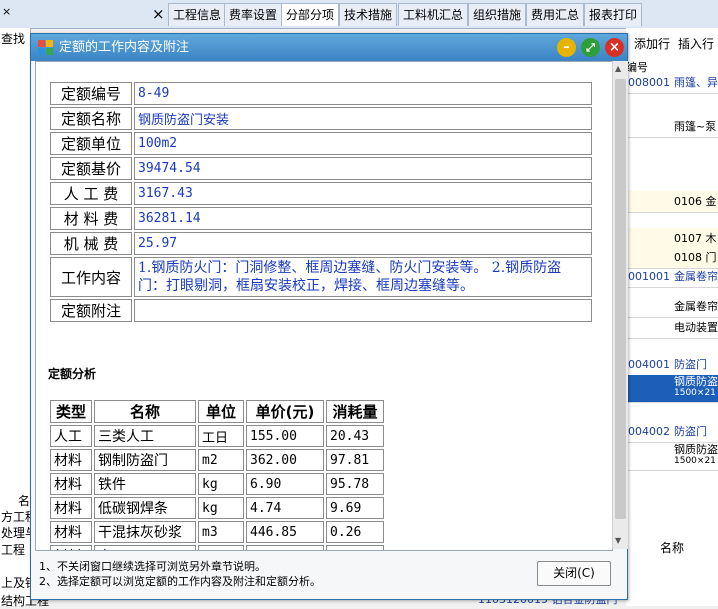 The height and width of the screenshot is (609, 718). I want to click on scroll-up-icon: ▲, so click(618, 68).